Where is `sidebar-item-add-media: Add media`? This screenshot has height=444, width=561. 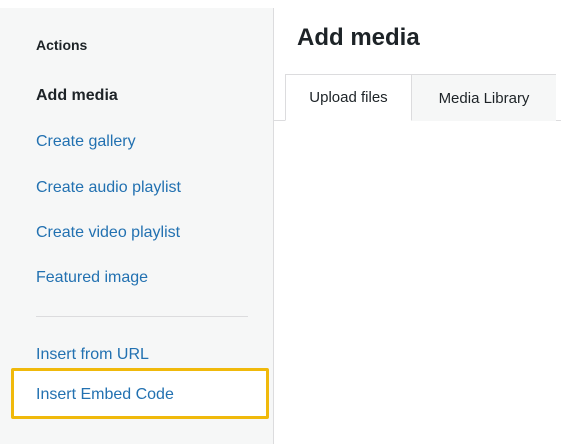 sidebar-item-add-media: Add media is located at coordinates (77, 96).